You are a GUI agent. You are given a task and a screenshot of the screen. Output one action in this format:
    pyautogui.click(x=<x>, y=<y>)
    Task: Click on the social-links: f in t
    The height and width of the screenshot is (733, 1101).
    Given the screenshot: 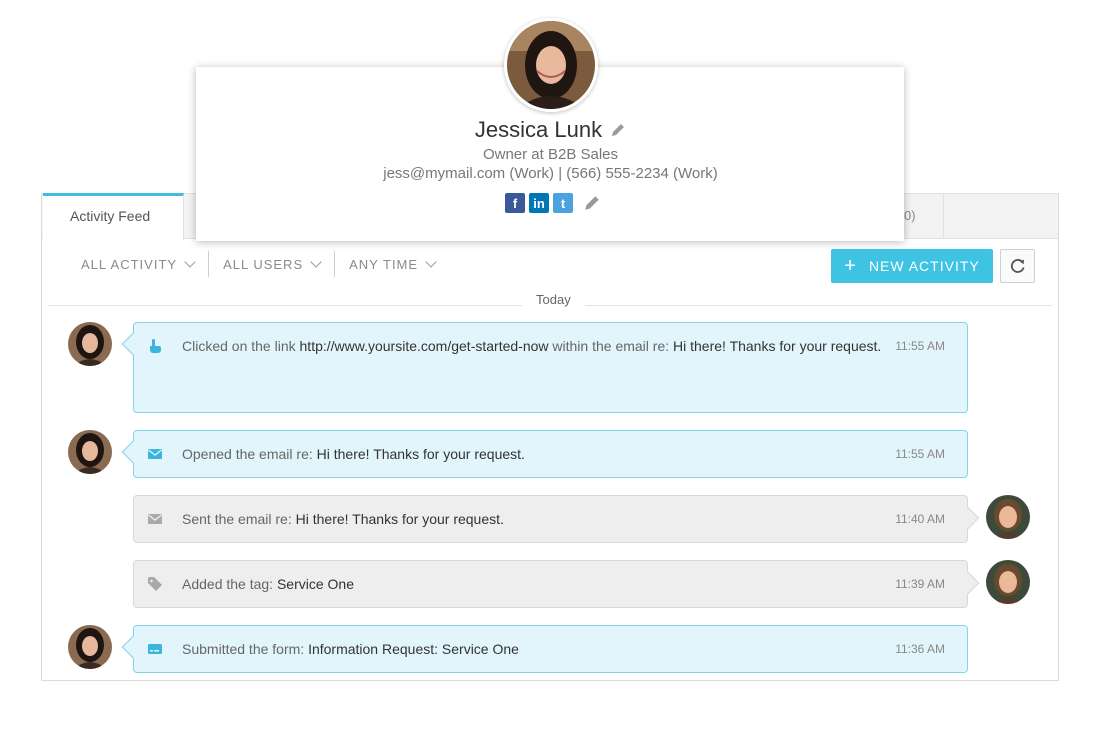 What is the action you would take?
    pyautogui.click(x=553, y=203)
    